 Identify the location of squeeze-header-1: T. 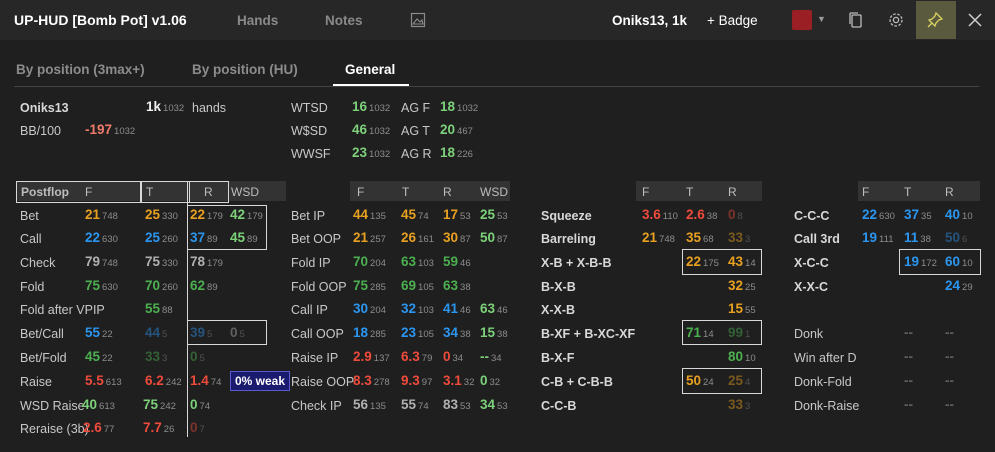
(690, 192).